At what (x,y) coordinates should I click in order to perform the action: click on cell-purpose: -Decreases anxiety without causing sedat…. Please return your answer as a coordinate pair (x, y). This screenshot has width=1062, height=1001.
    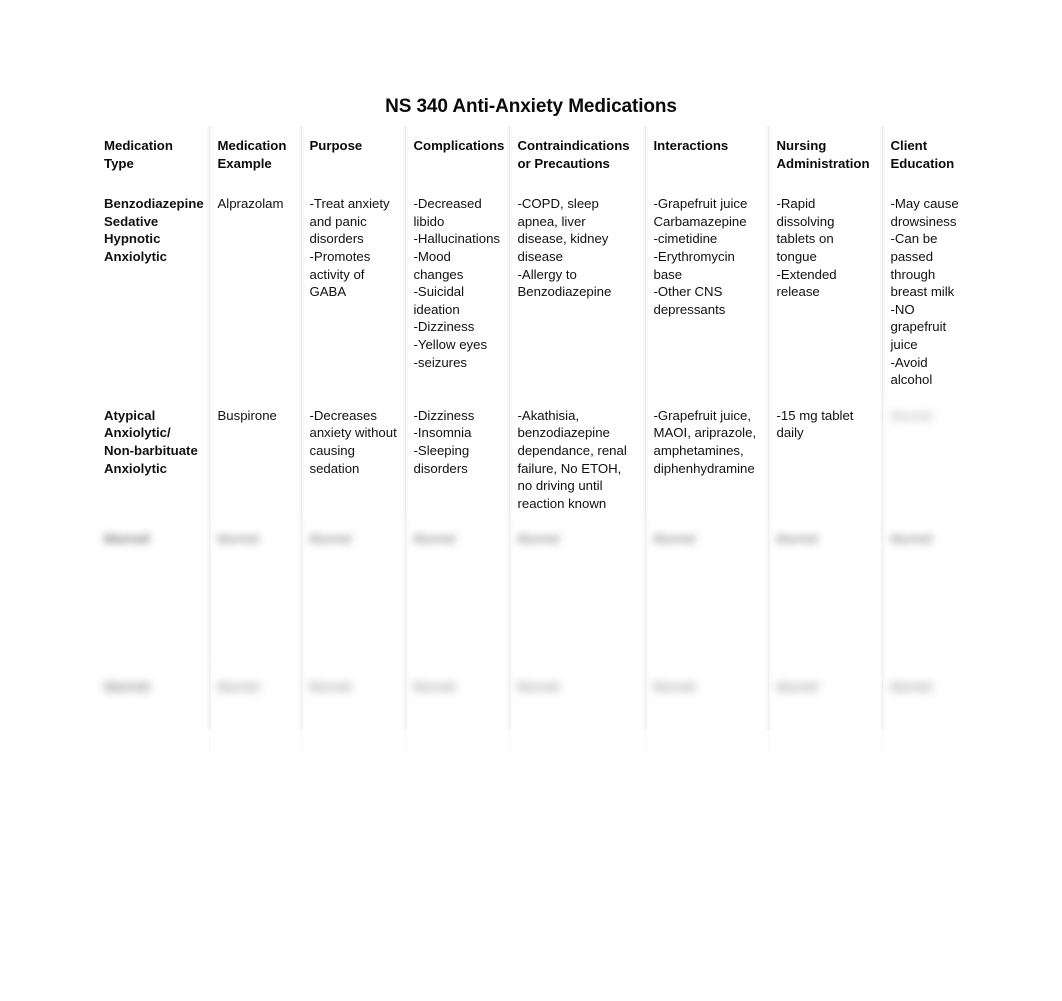
    Looking at the image, I should click on (353, 459).